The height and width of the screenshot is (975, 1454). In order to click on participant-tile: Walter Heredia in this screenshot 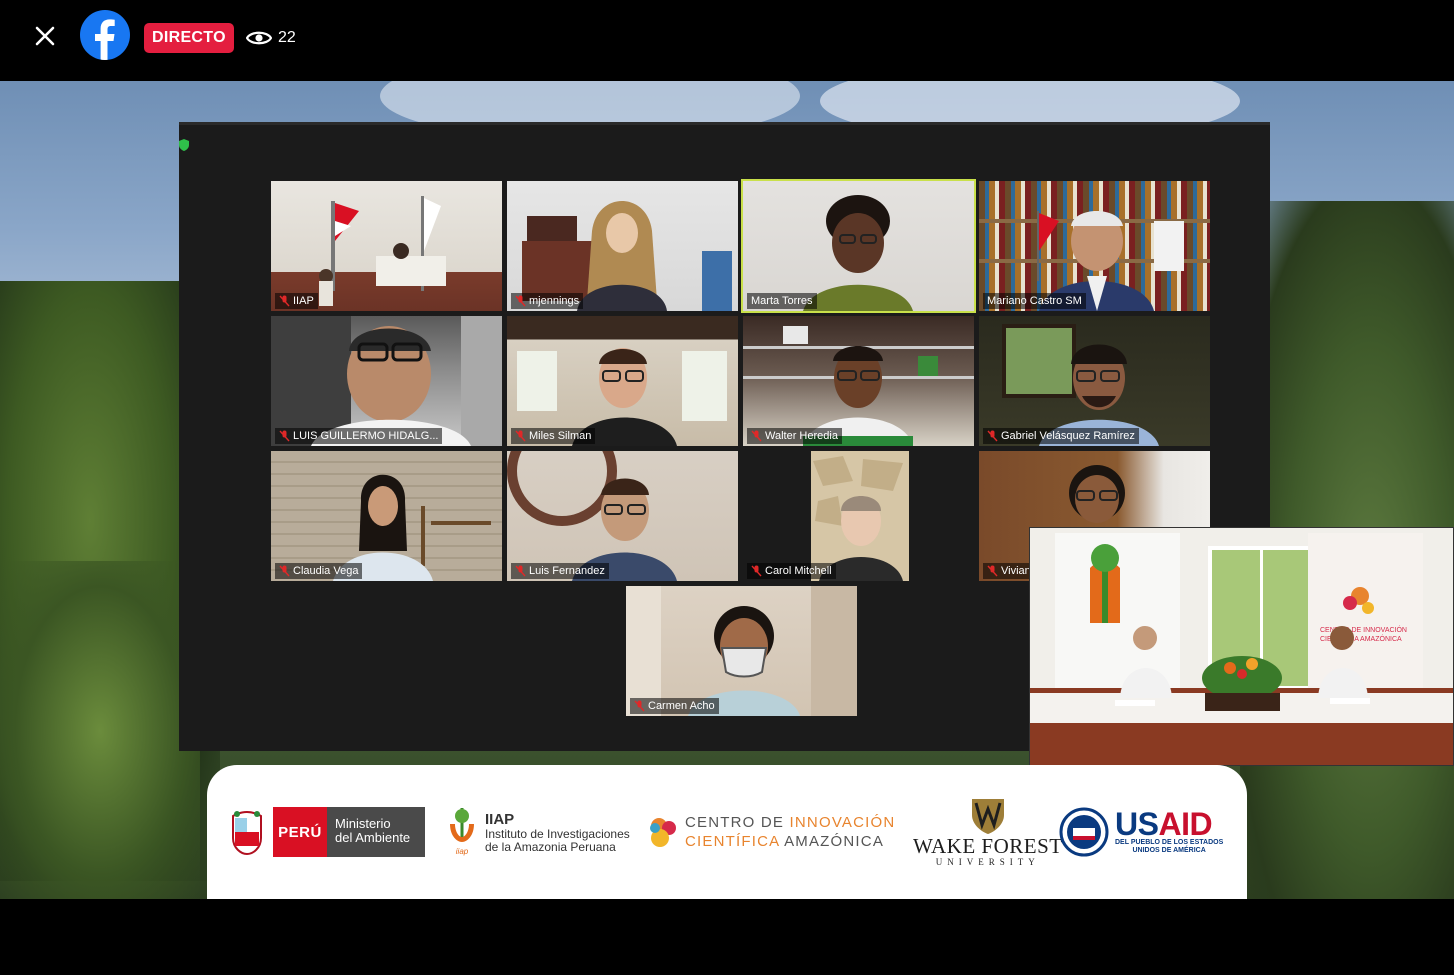, I will do `click(858, 381)`.